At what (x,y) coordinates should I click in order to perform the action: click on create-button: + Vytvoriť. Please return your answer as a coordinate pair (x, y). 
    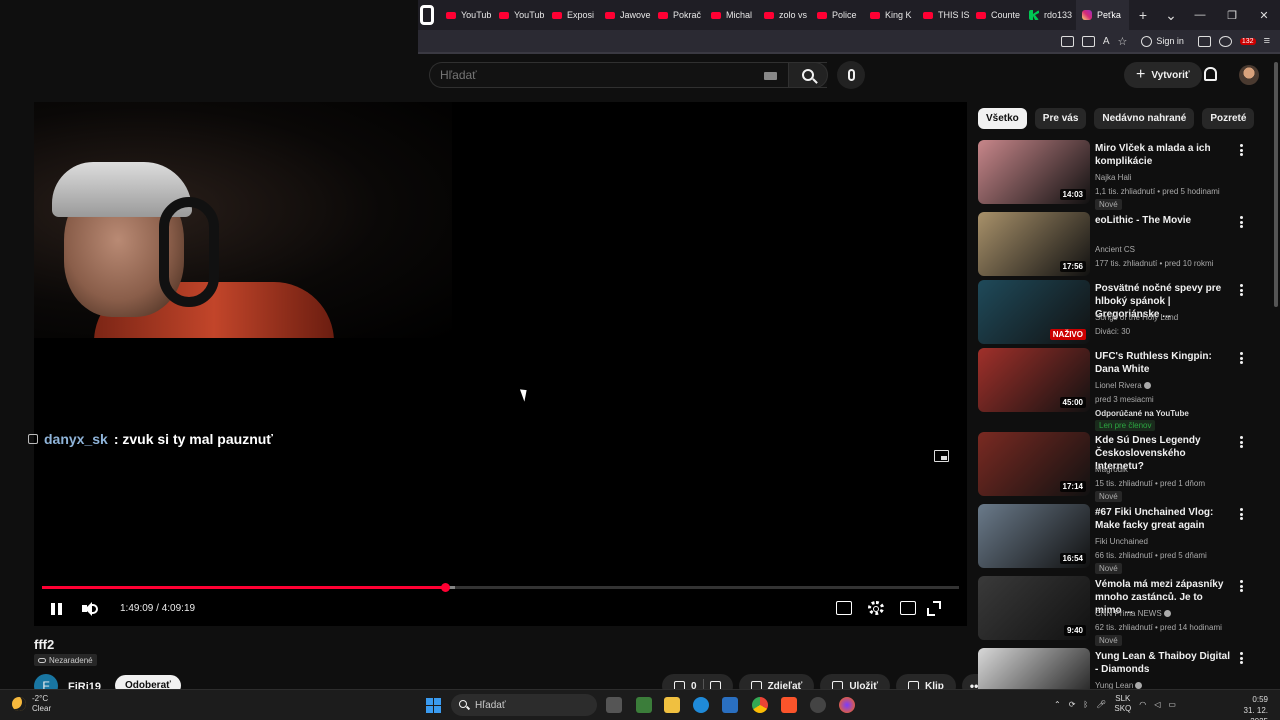
    Looking at the image, I should click on (1163, 75).